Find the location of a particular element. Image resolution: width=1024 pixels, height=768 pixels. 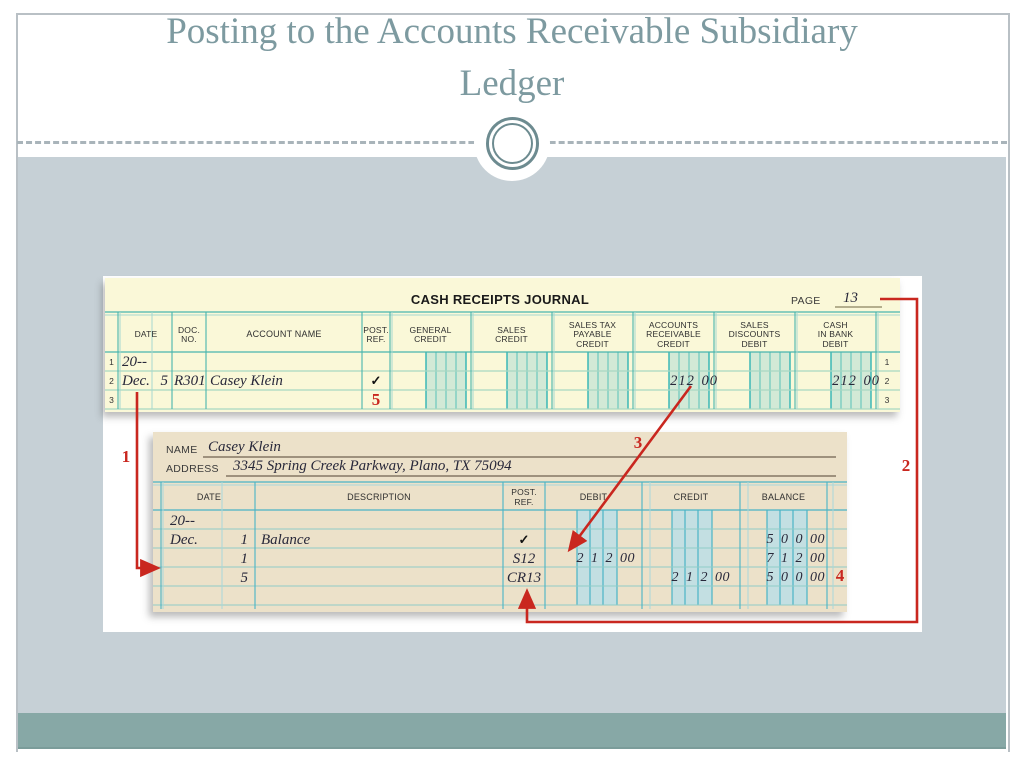

ledger-row-day: 5 is located at coordinates (244, 578).